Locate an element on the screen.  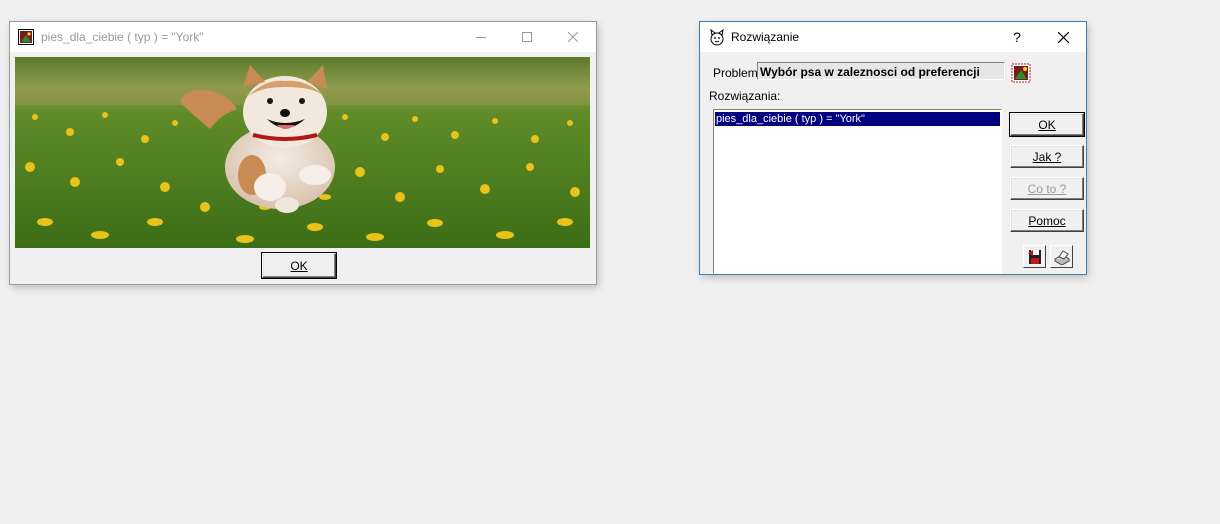
save-button is located at coordinates (1034, 256).